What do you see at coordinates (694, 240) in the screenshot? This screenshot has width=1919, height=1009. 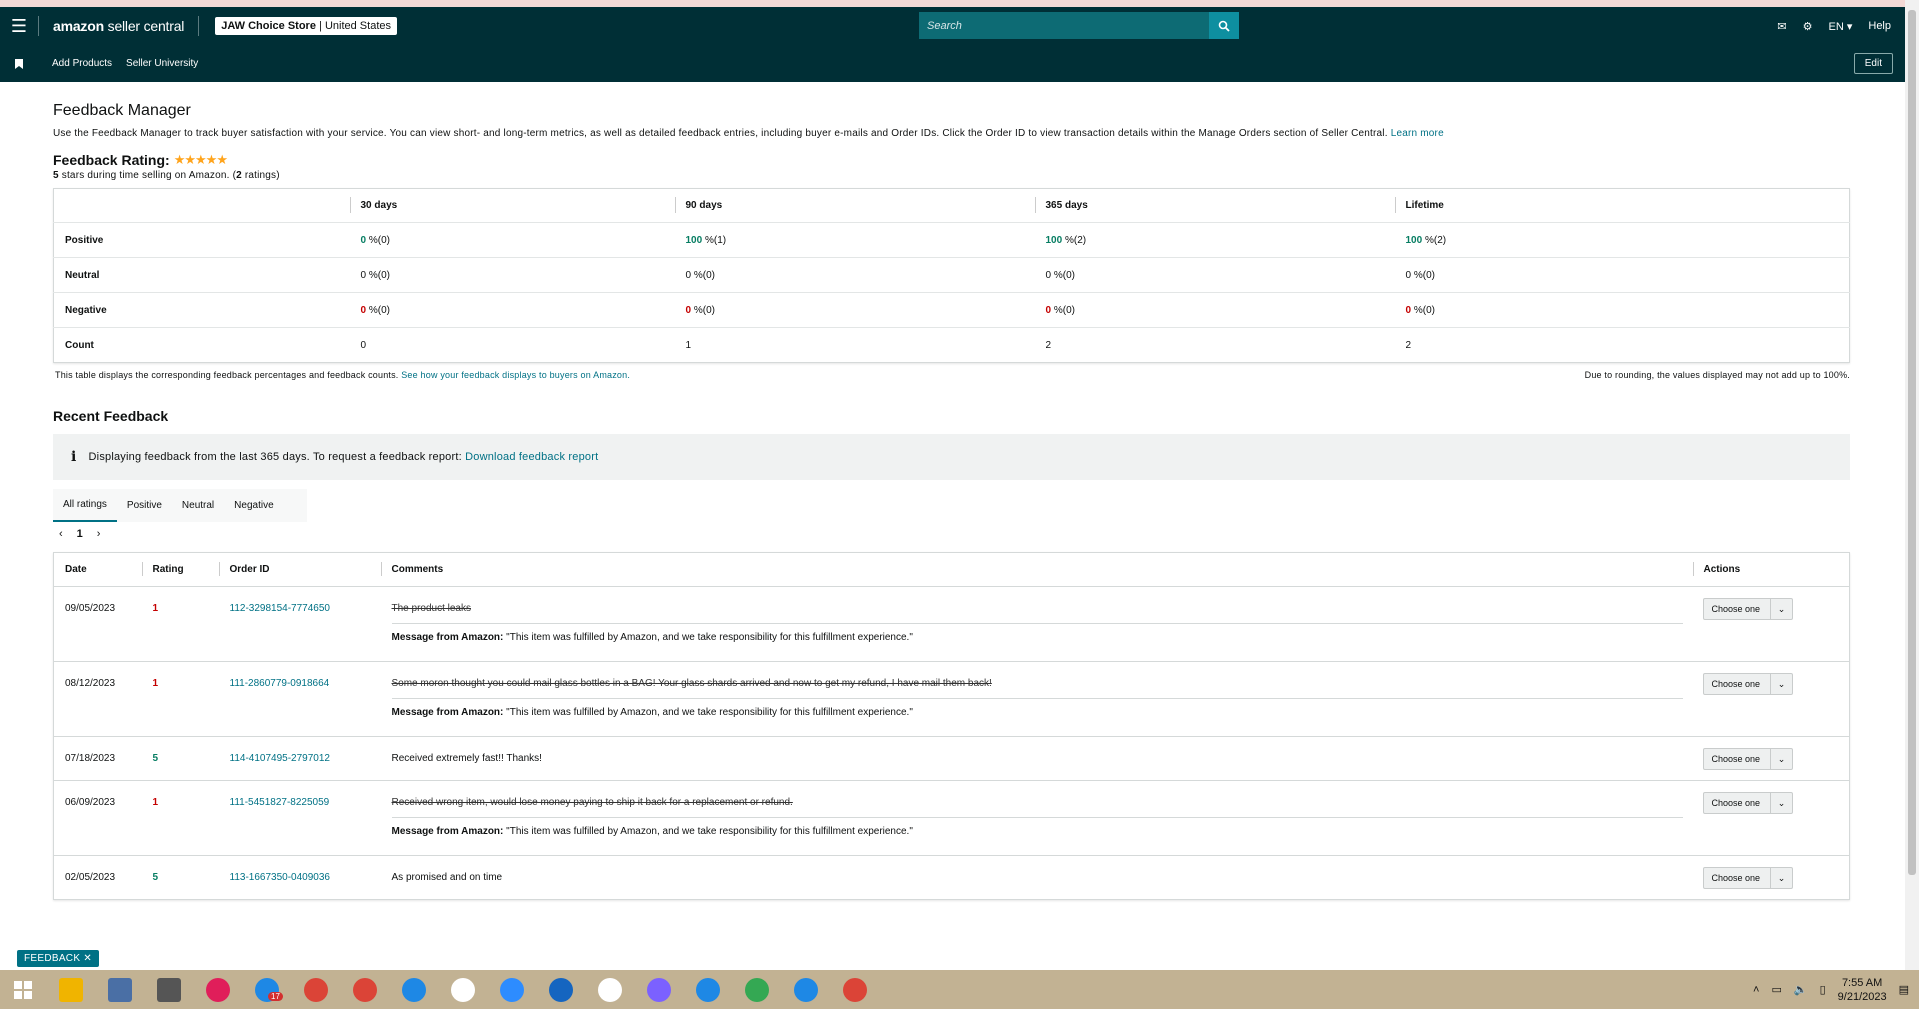 I see `metrics-value: 100` at bounding box center [694, 240].